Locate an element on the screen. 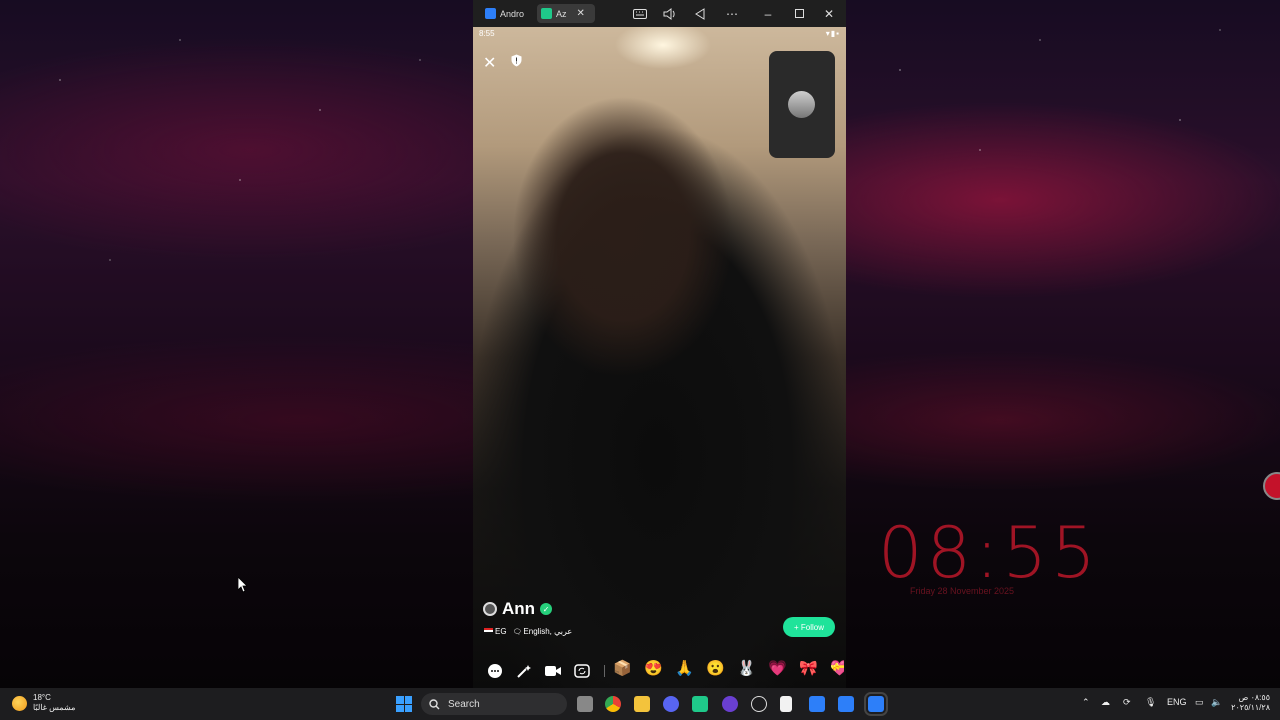 The image size is (1280, 720). minimize-icon: – is located at coordinates (768, 13).